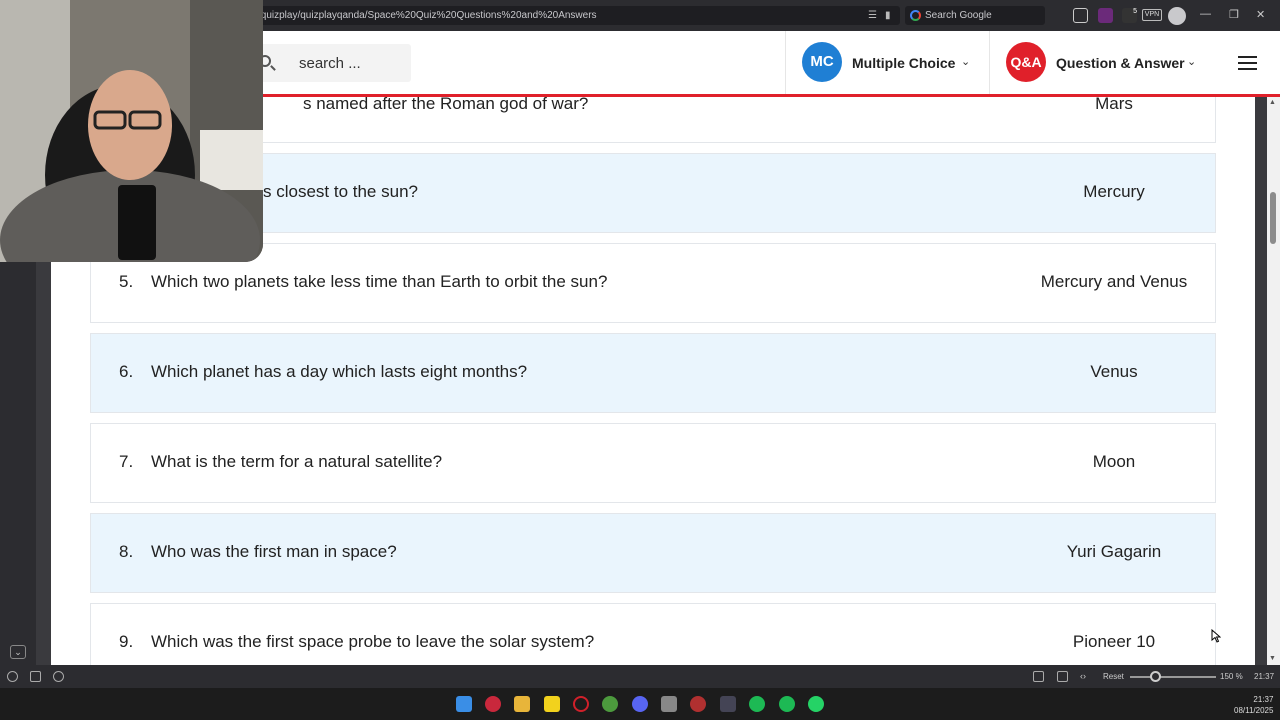 This screenshot has height=720, width=1280. What do you see at coordinates (872, 15) in the screenshot?
I see `reader-icon: ☰` at bounding box center [872, 15].